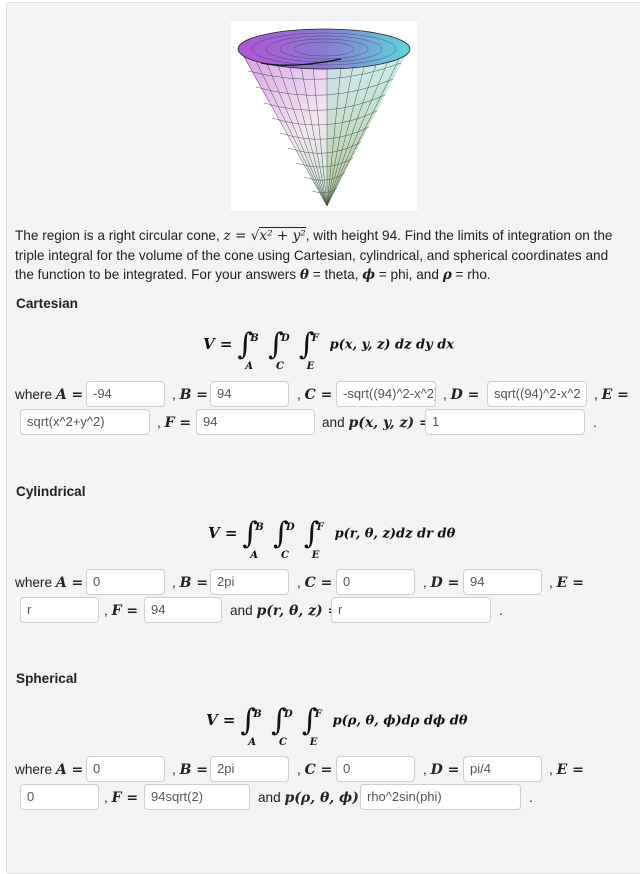  What do you see at coordinates (327, 611) in the screenshot?
I see `cylindrical-limits-row-2: r , F = 94 and p(r, θ, z) = r .` at bounding box center [327, 611].